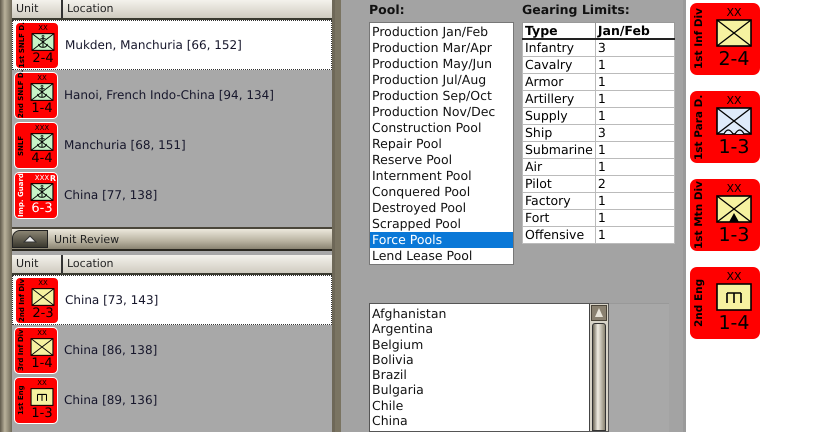 The height and width of the screenshot is (432, 821). I want to click on reserve-label: R, so click(53, 178).